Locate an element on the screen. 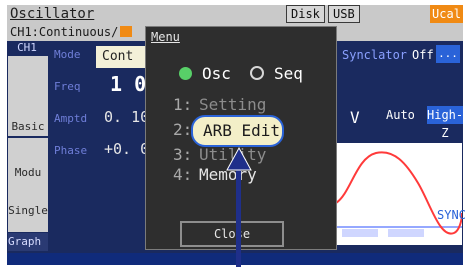 Image resolution: width=470 pixels, height=270 pixels. sidebar-item-modu: Modu Single is located at coordinates (28, 185).